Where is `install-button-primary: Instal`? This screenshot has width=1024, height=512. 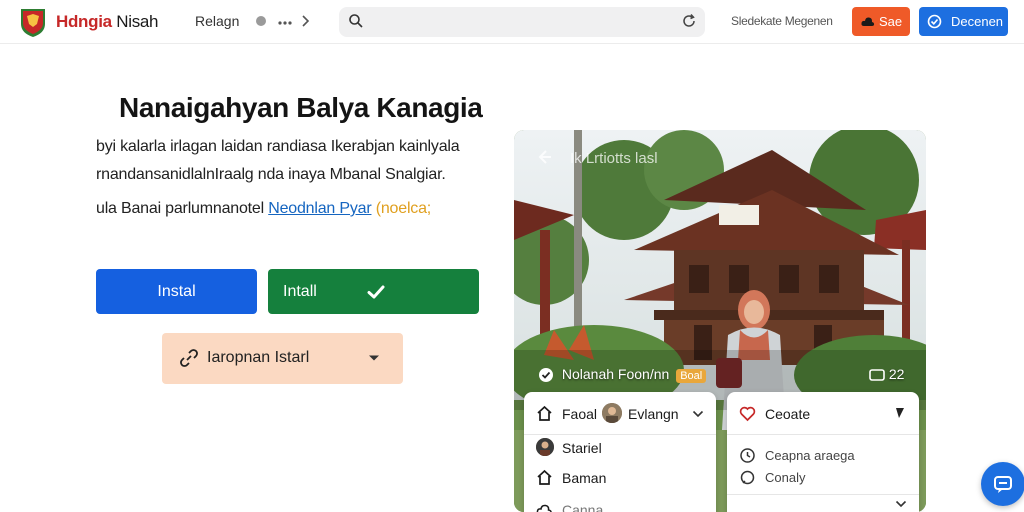 install-button-primary: Instal is located at coordinates (176, 291).